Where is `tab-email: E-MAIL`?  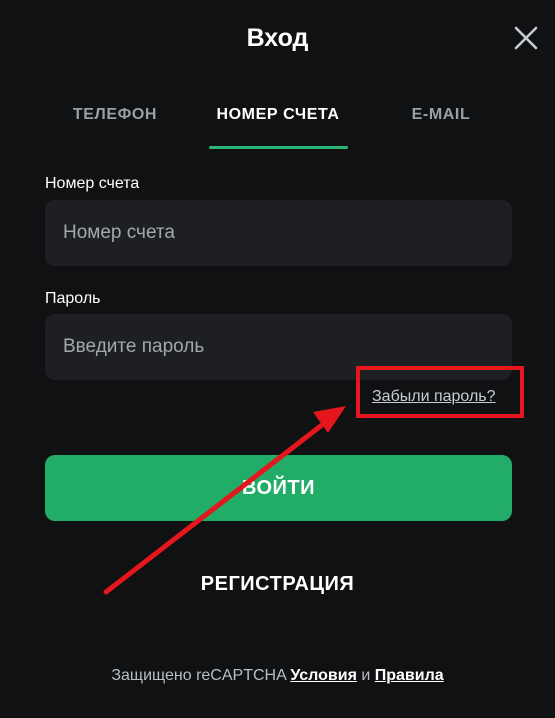
tab-email: E-MAIL is located at coordinates (441, 122).